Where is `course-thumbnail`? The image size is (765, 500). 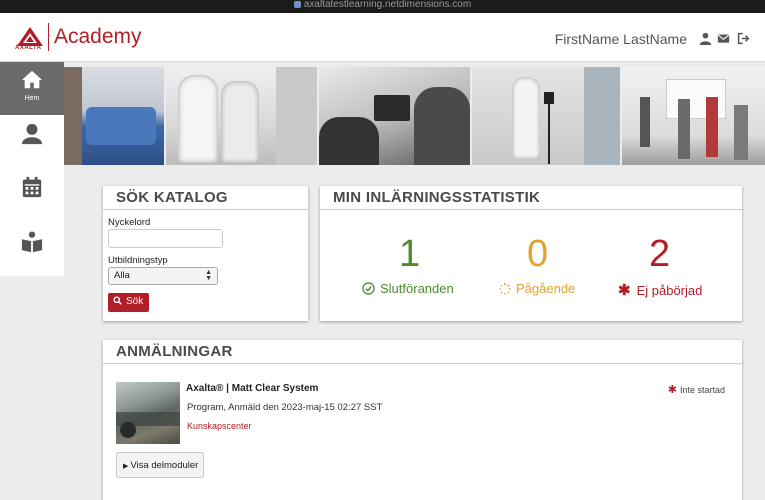
course-thumbnail is located at coordinates (148, 413).